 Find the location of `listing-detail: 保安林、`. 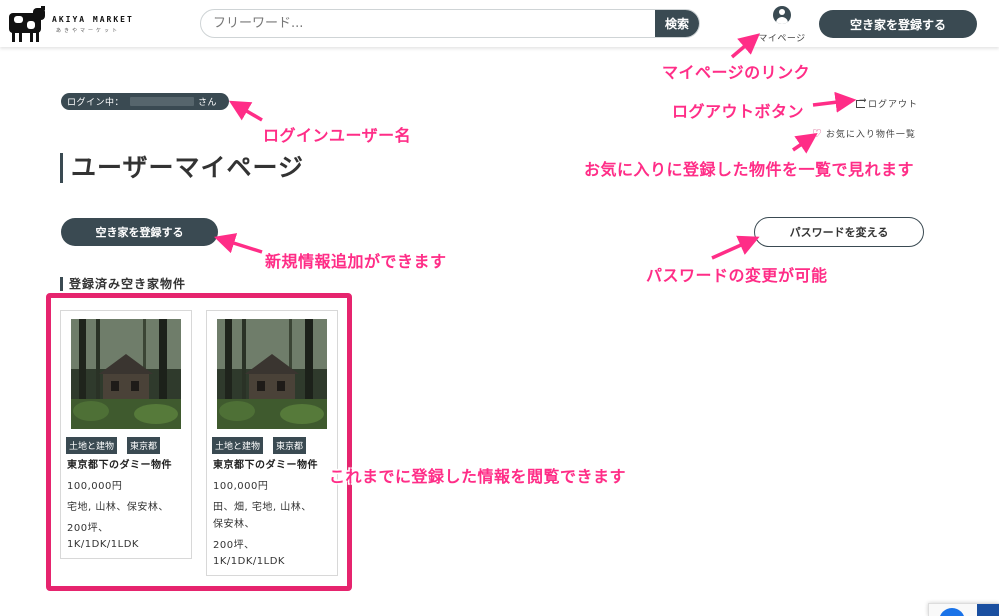

listing-detail: 保安林、 is located at coordinates (234, 524).